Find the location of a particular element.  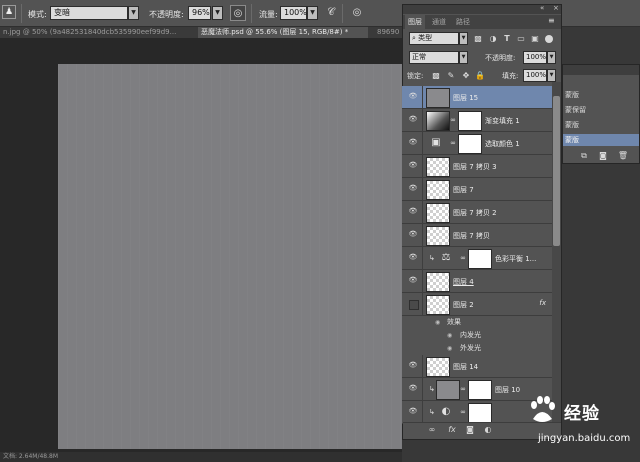

lock-transparency-icon: ▩ is located at coordinates (436, 75).